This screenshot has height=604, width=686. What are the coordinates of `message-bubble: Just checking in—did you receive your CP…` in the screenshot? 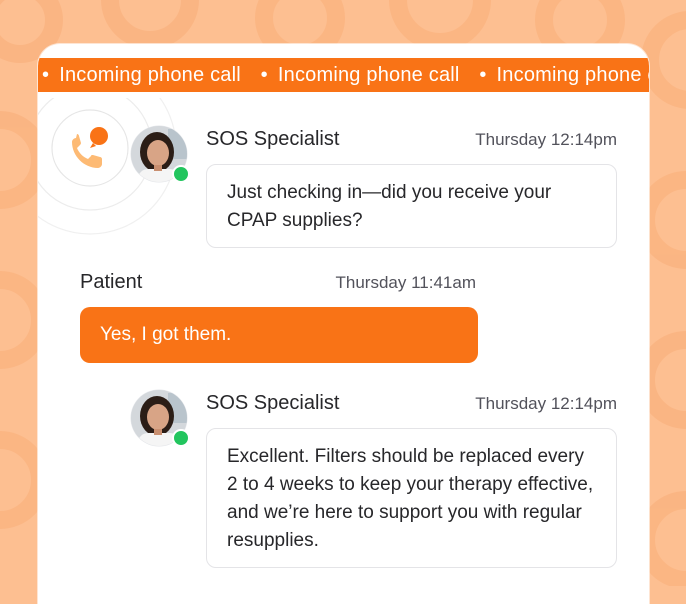 It's located at (411, 206).